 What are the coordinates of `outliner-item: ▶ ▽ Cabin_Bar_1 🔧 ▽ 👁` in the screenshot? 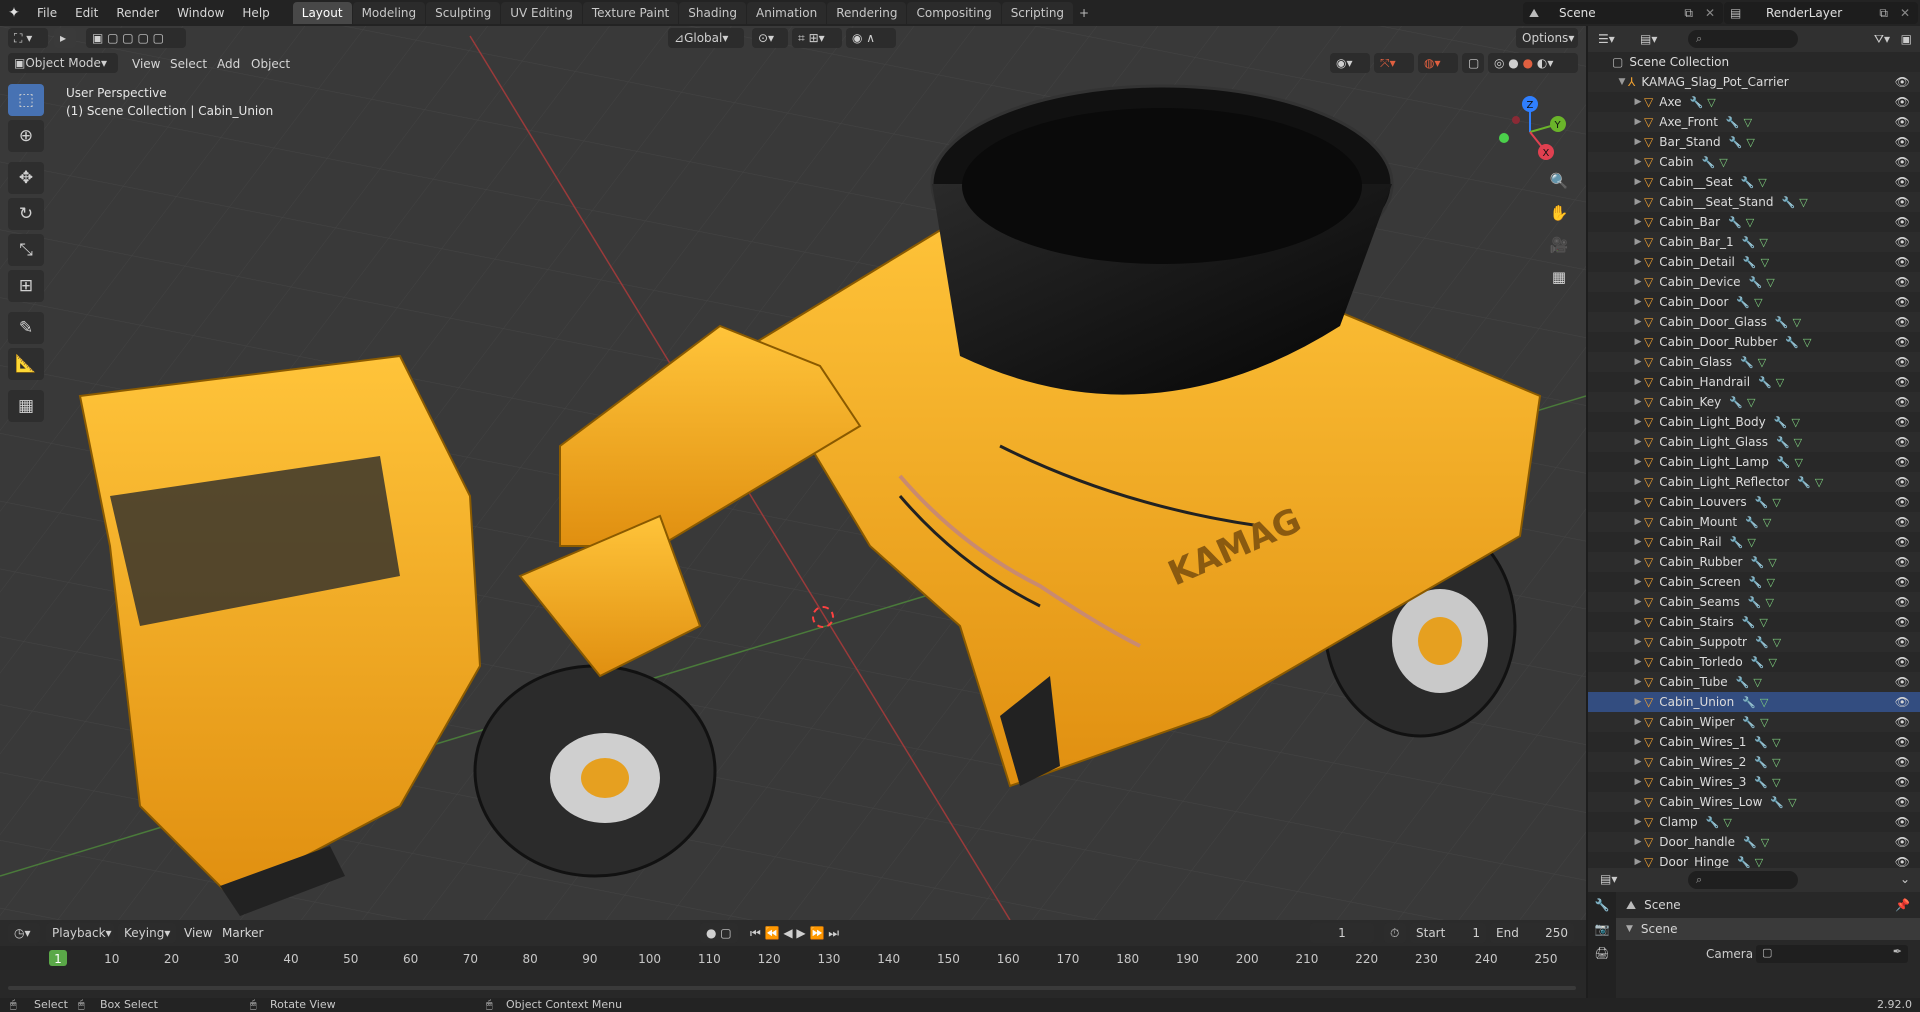 It's located at (1754, 242).